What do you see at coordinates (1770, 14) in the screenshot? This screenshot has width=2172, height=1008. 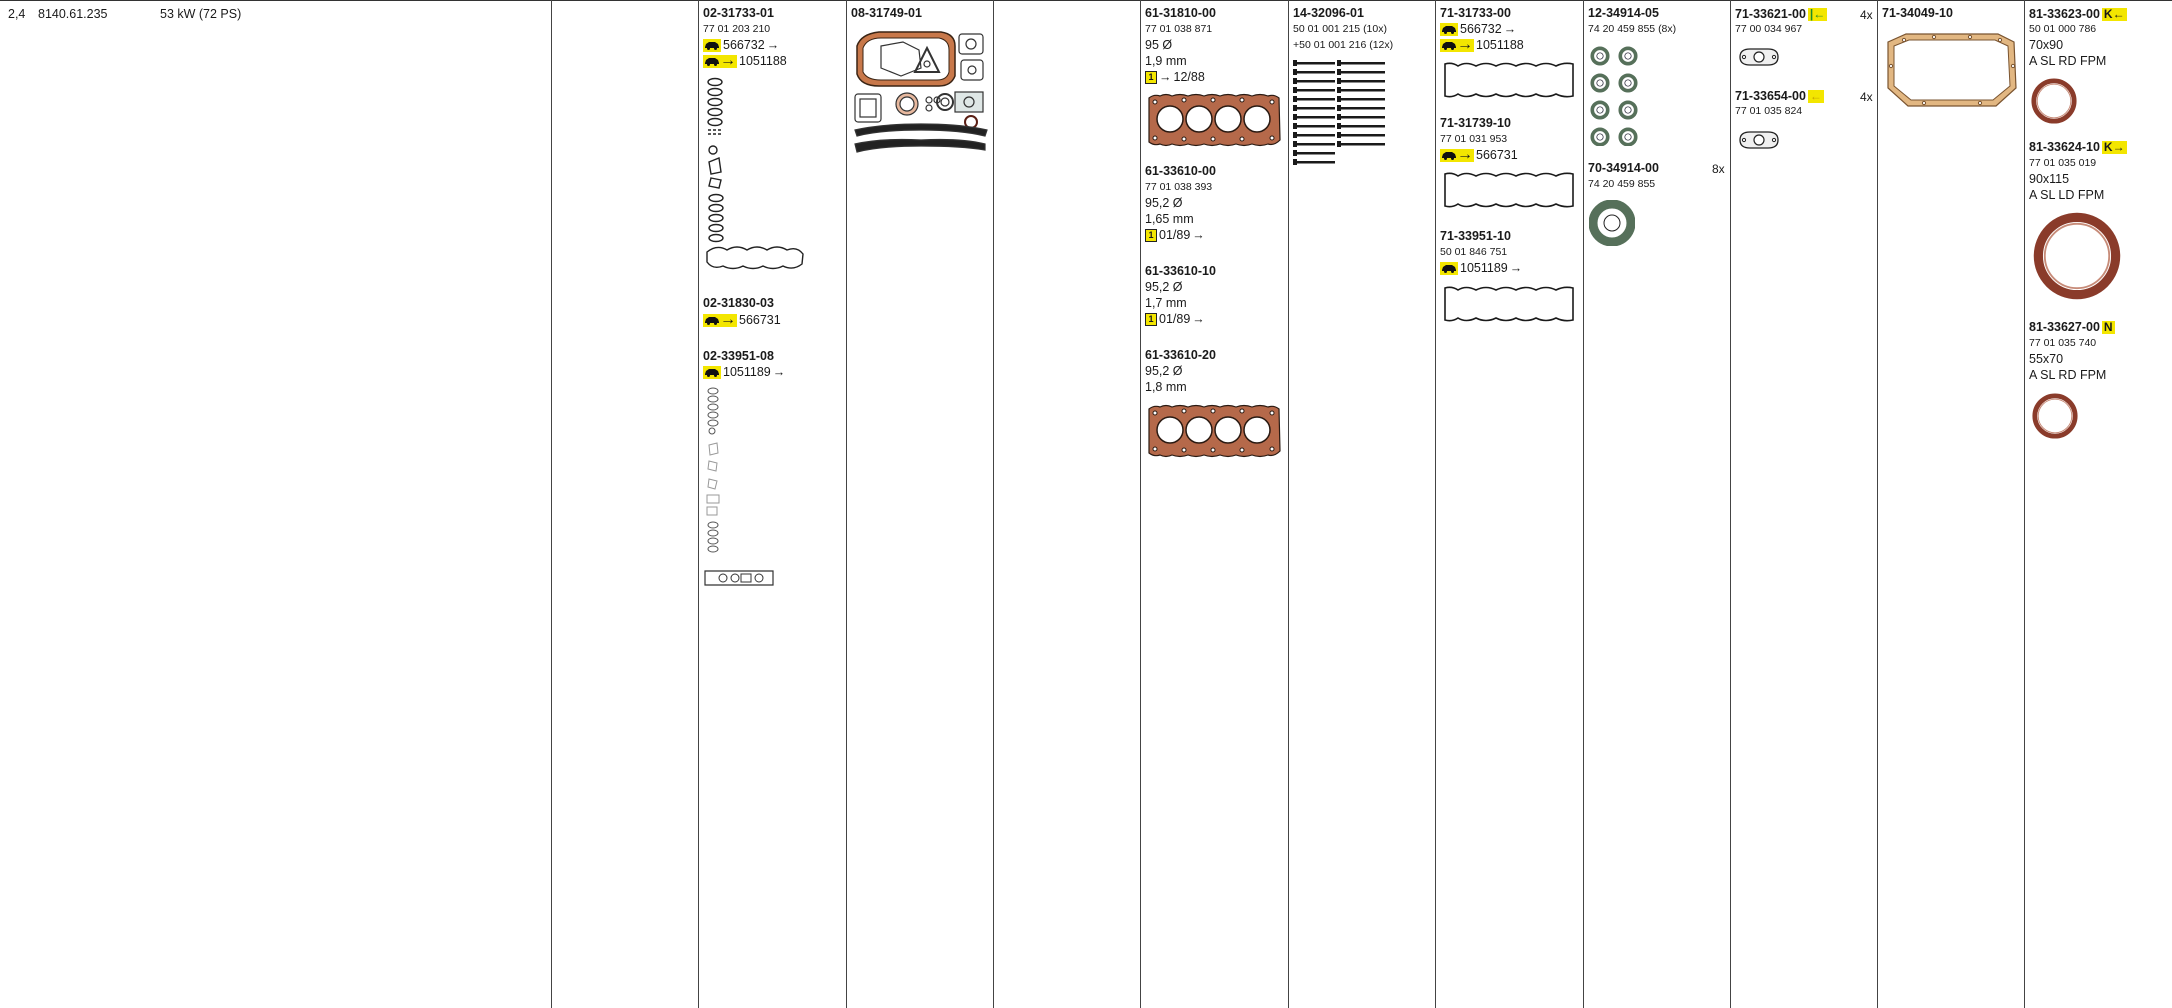 I see `part-number: 71-33621-00` at bounding box center [1770, 14].